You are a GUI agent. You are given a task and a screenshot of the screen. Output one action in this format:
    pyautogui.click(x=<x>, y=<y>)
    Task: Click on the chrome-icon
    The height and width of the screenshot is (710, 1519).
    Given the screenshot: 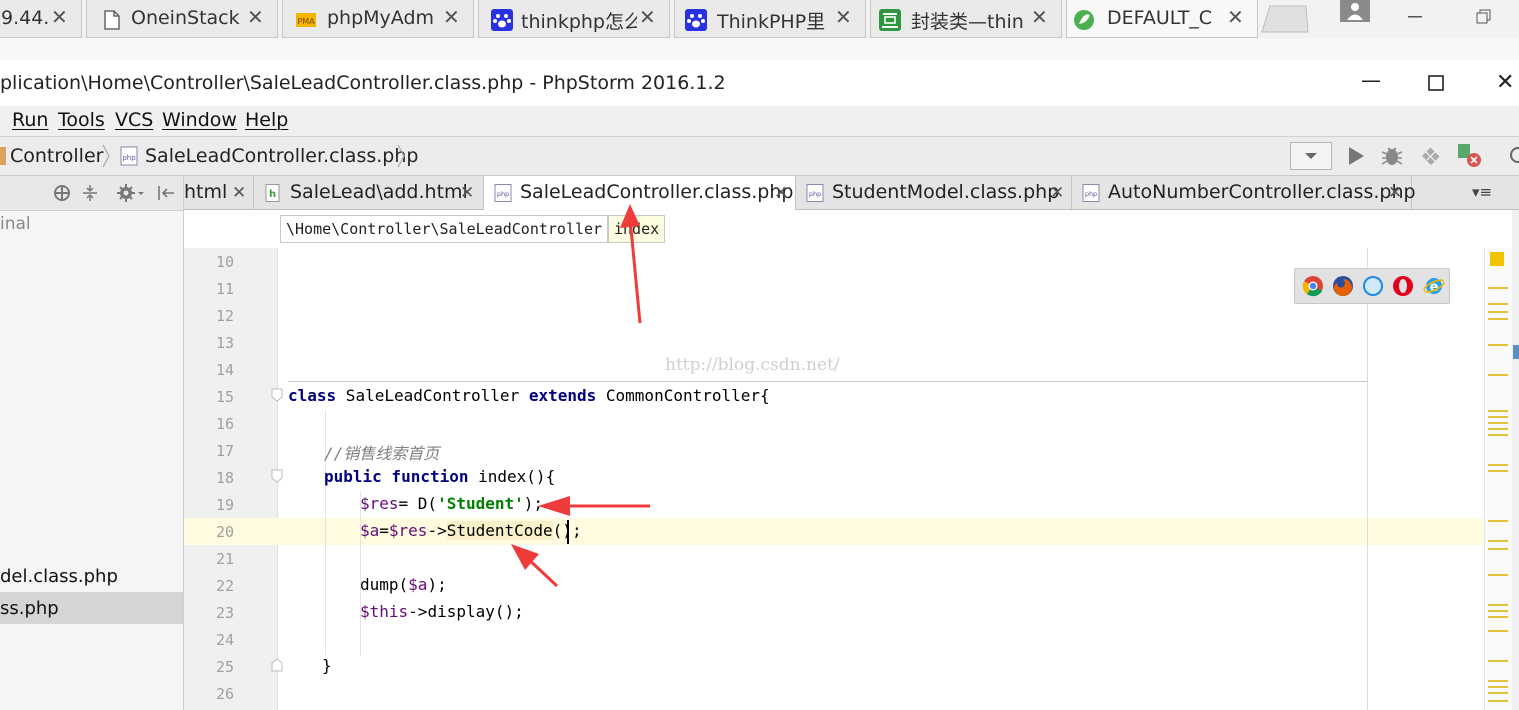 What is the action you would take?
    pyautogui.click(x=1313, y=286)
    